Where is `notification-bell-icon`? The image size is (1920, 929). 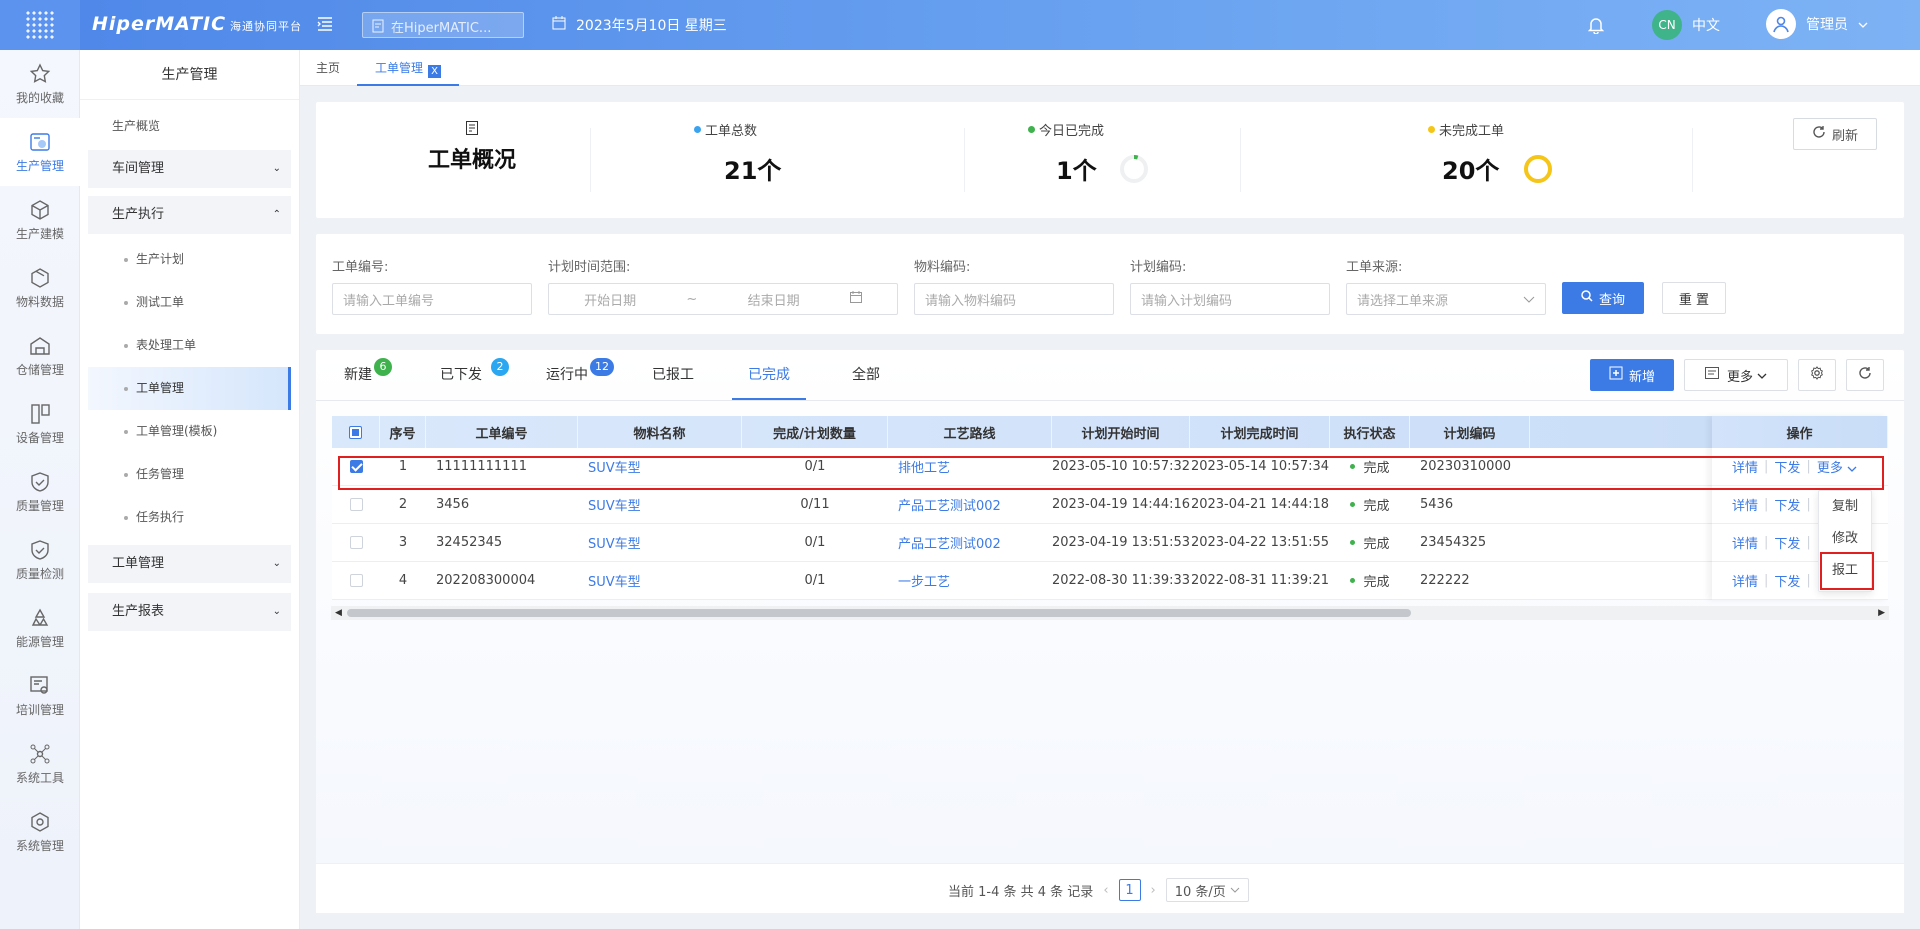
notification-bell-icon is located at coordinates (1596, 27).